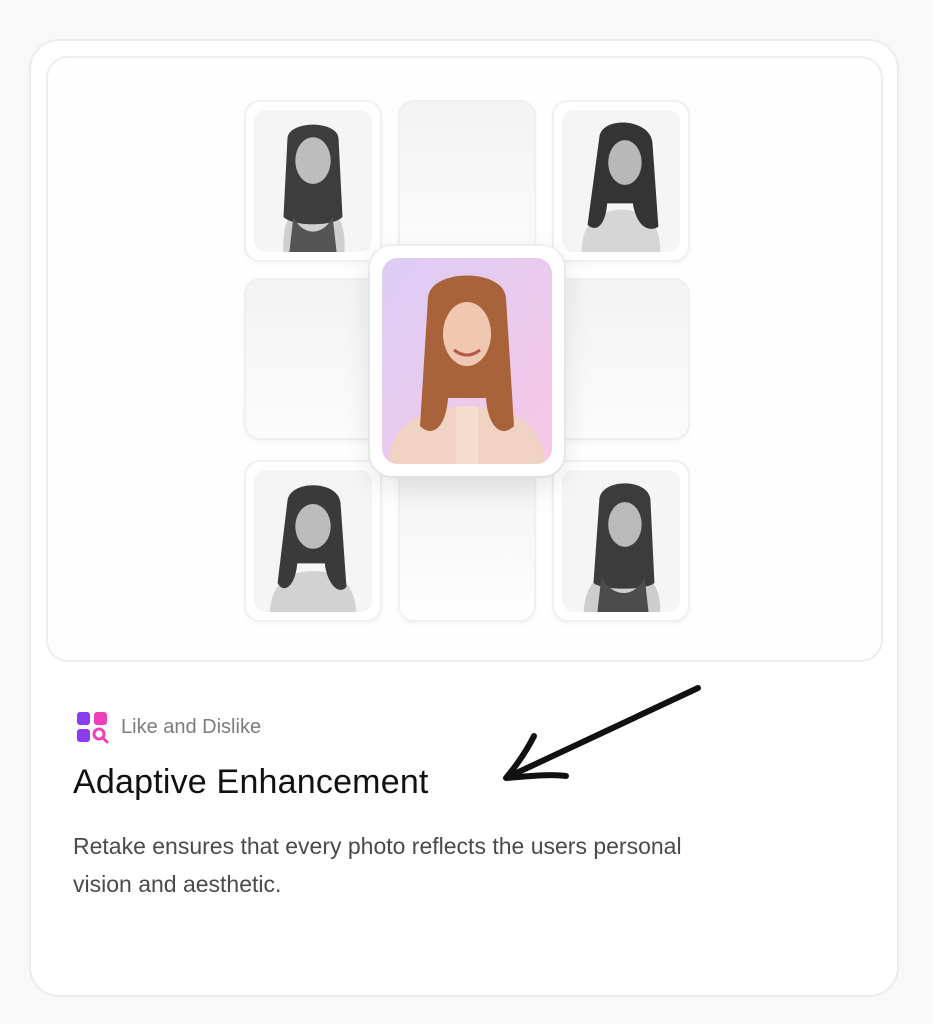 The height and width of the screenshot is (1024, 933). What do you see at coordinates (93, 728) in the screenshot?
I see `app-grid-search-icon` at bounding box center [93, 728].